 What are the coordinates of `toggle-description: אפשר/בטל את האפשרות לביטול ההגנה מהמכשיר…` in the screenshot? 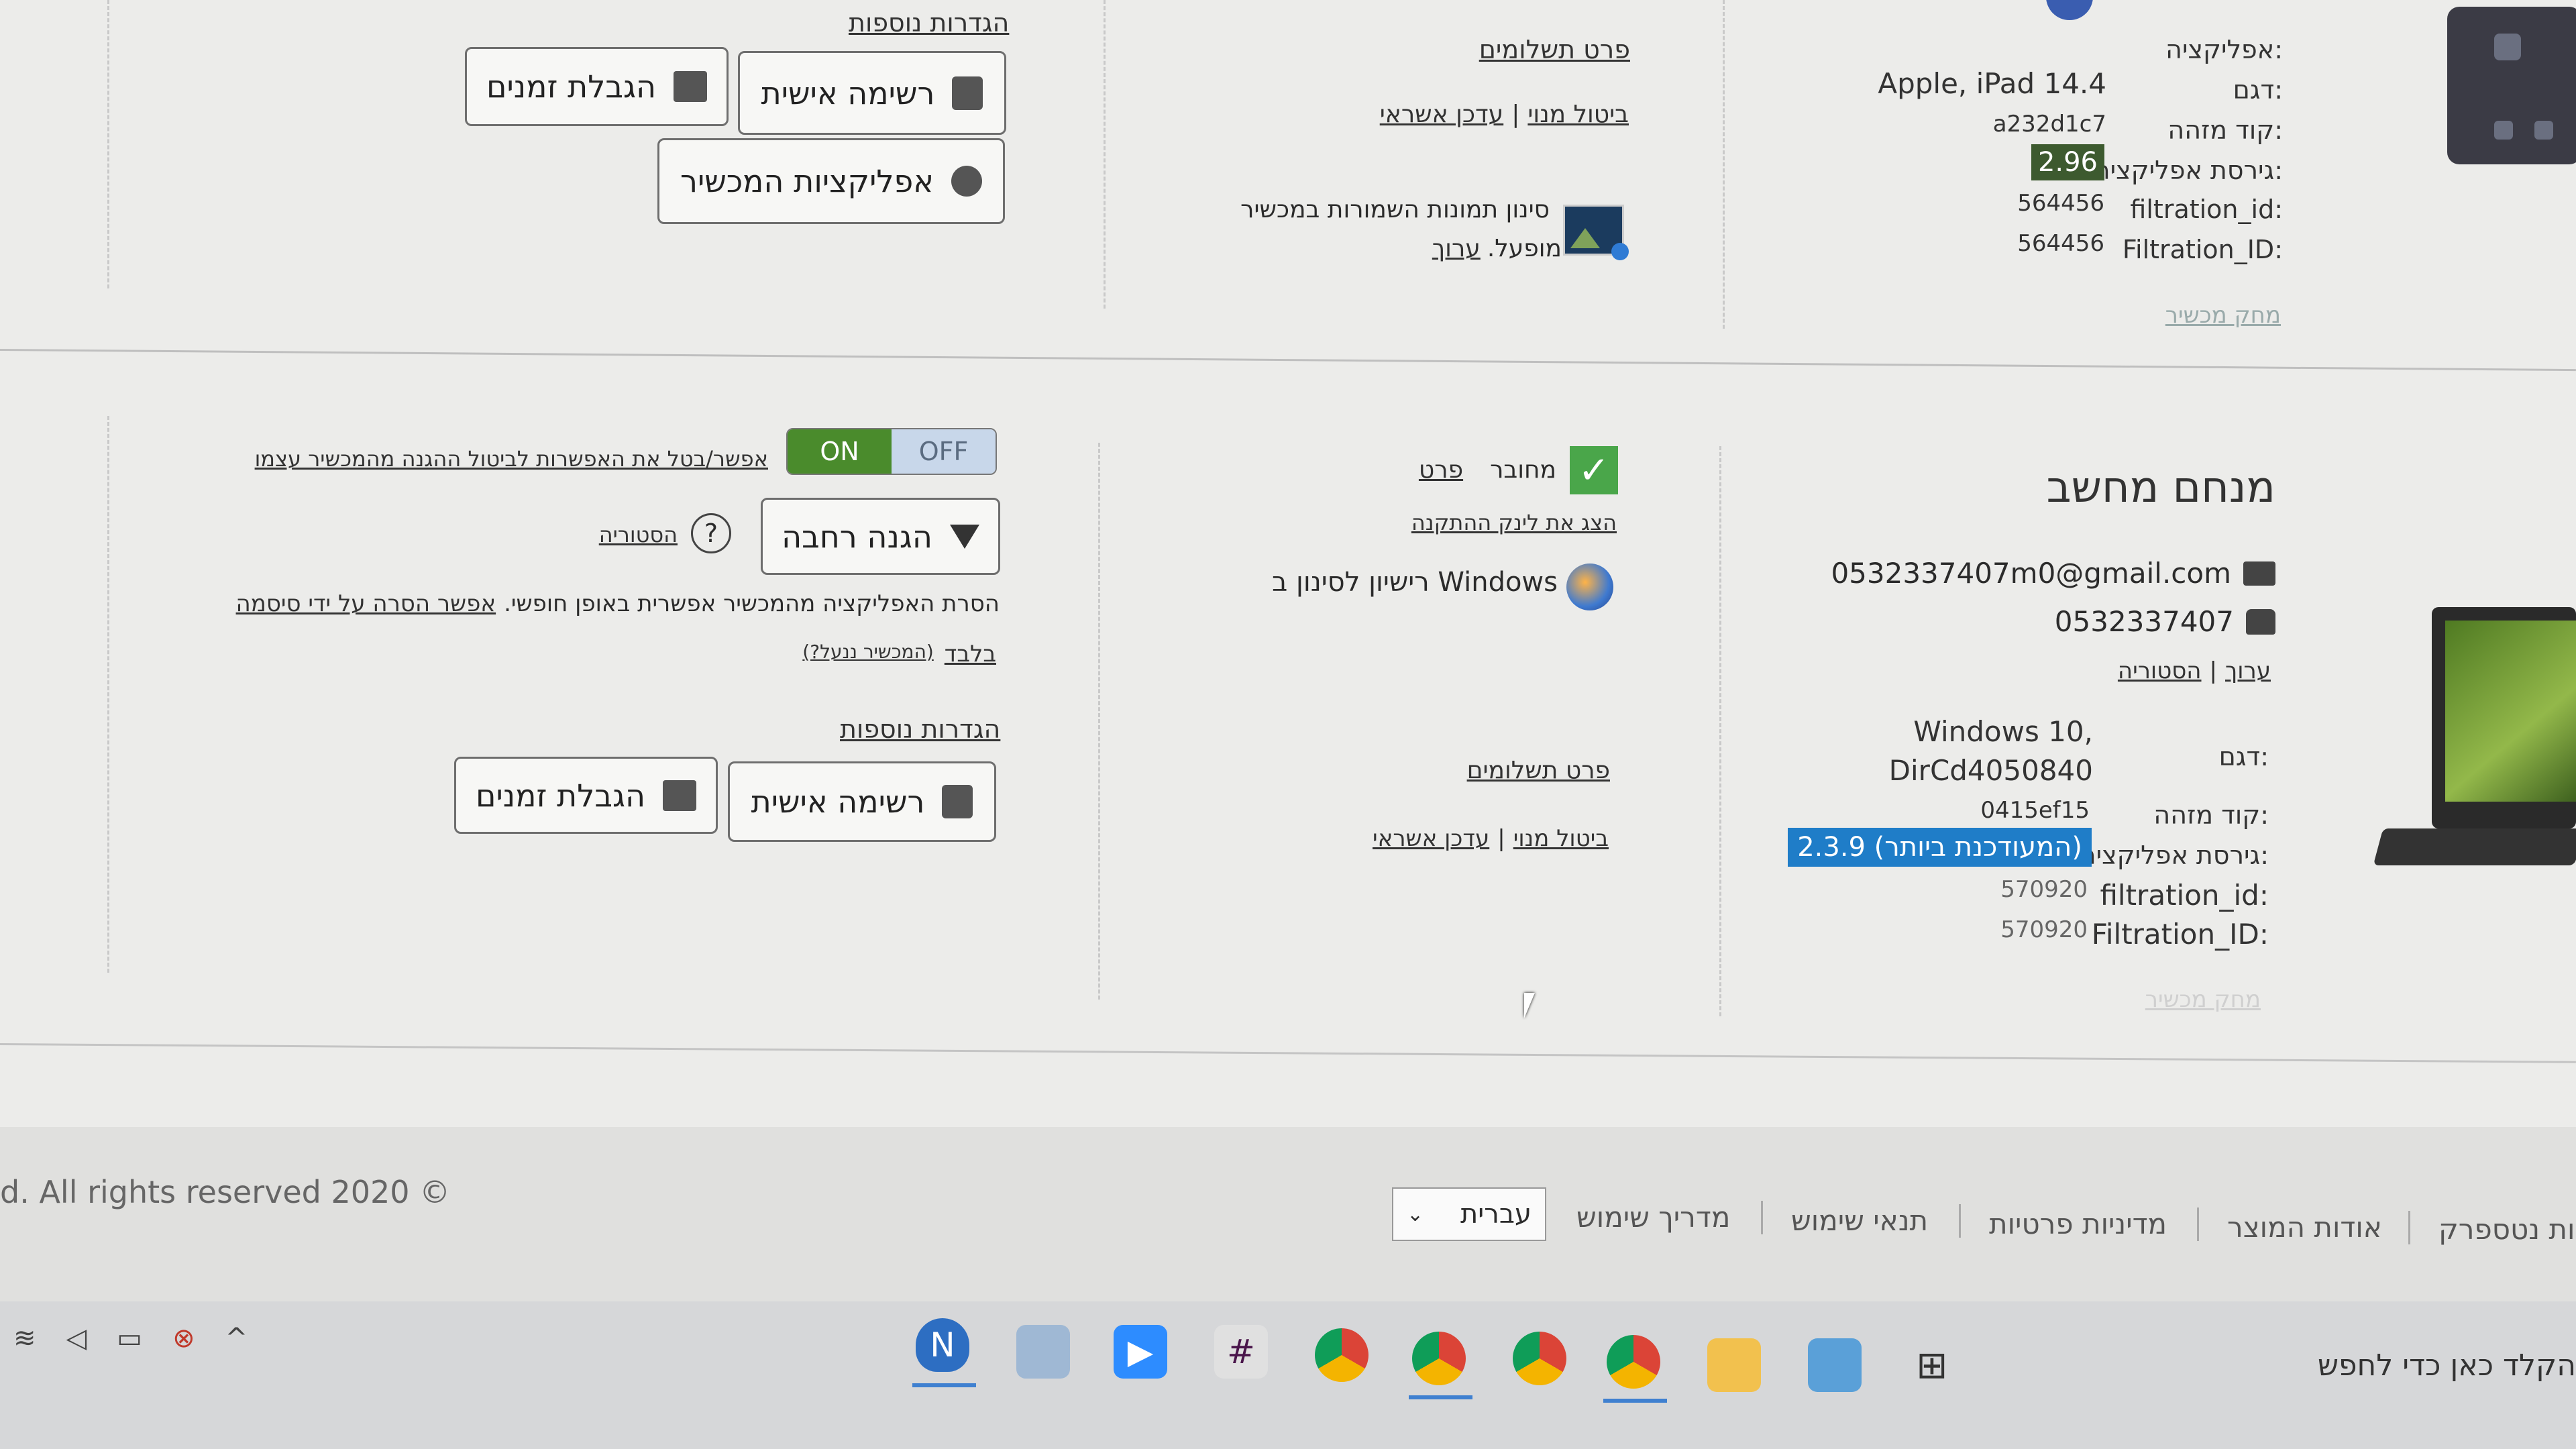 It's located at (511, 459).